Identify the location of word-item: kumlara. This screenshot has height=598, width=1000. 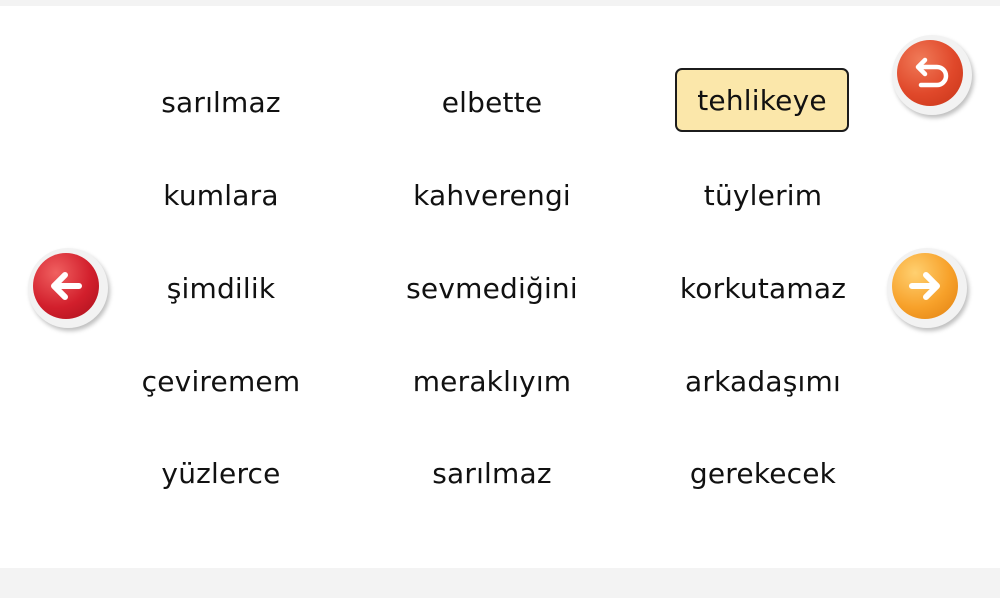
(221, 195).